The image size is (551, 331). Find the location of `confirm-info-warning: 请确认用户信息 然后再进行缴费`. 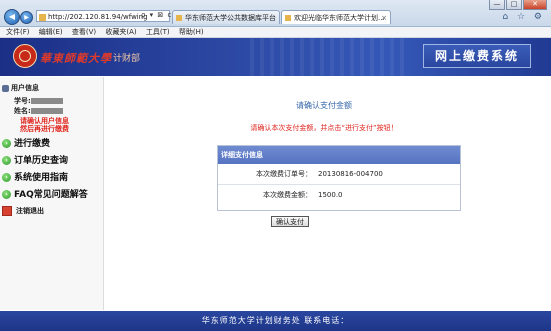

confirm-info-warning: 请确认用户信息 然后再进行缴费 is located at coordinates (44, 125).